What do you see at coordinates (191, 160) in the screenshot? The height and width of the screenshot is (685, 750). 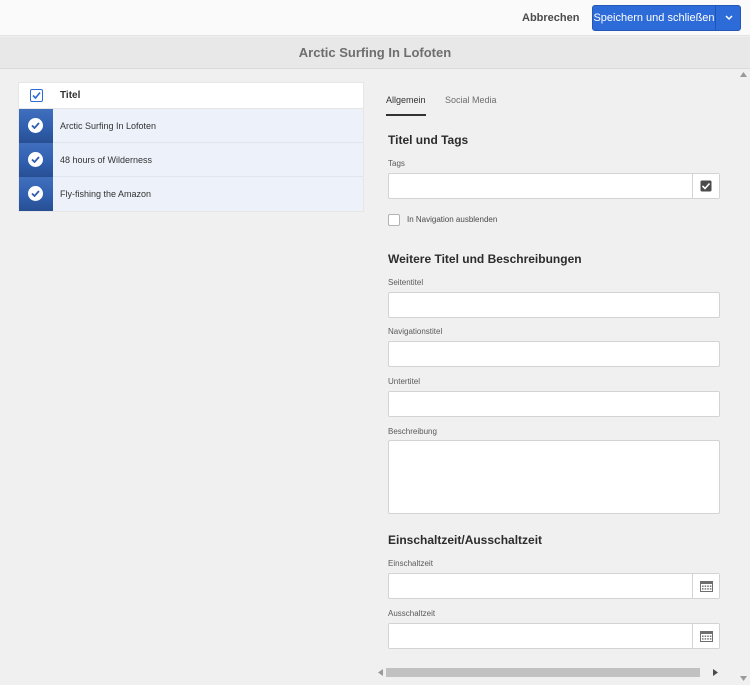 I see `list-item: 48 hours of Wilderness` at bounding box center [191, 160].